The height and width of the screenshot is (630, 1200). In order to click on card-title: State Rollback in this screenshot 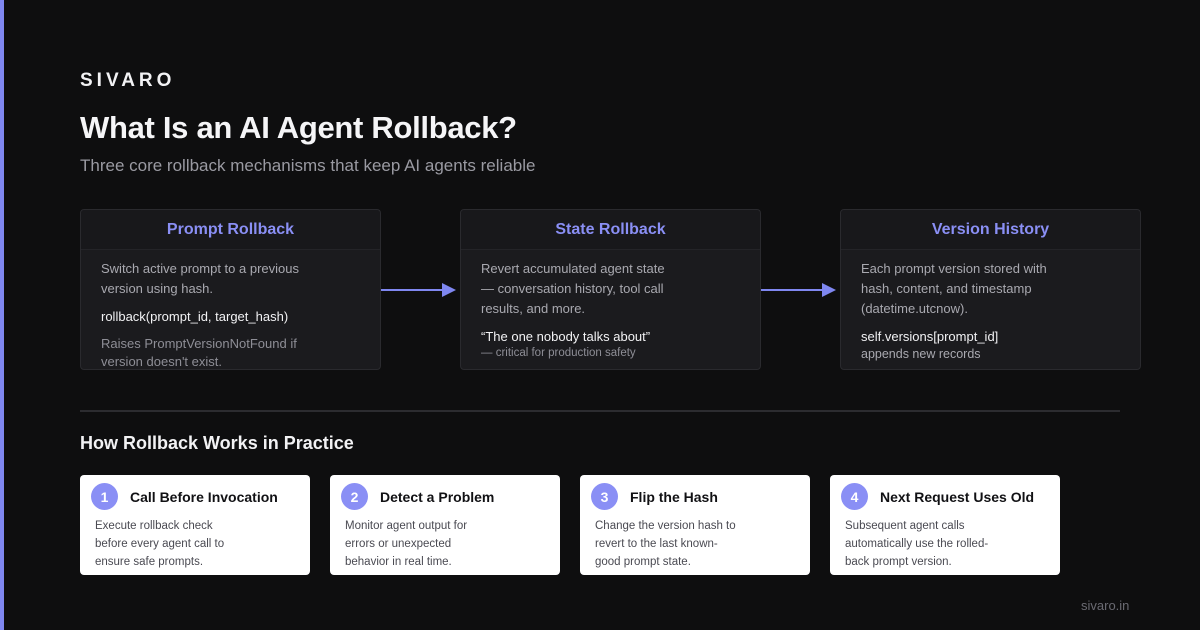, I will do `click(610, 229)`.